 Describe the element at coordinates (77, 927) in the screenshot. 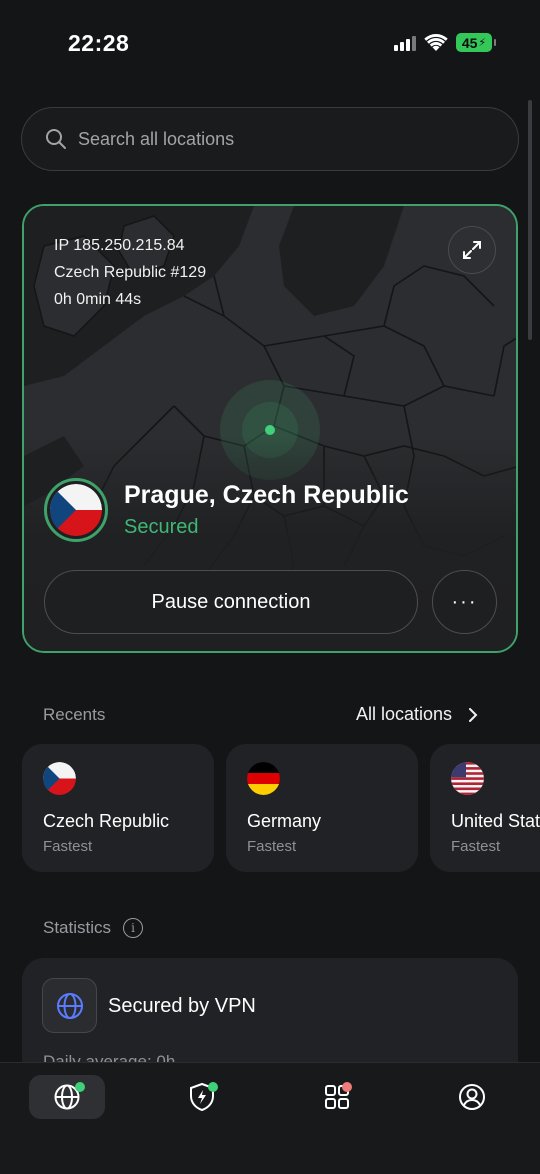

I see `statistics-label: Statistics` at that location.